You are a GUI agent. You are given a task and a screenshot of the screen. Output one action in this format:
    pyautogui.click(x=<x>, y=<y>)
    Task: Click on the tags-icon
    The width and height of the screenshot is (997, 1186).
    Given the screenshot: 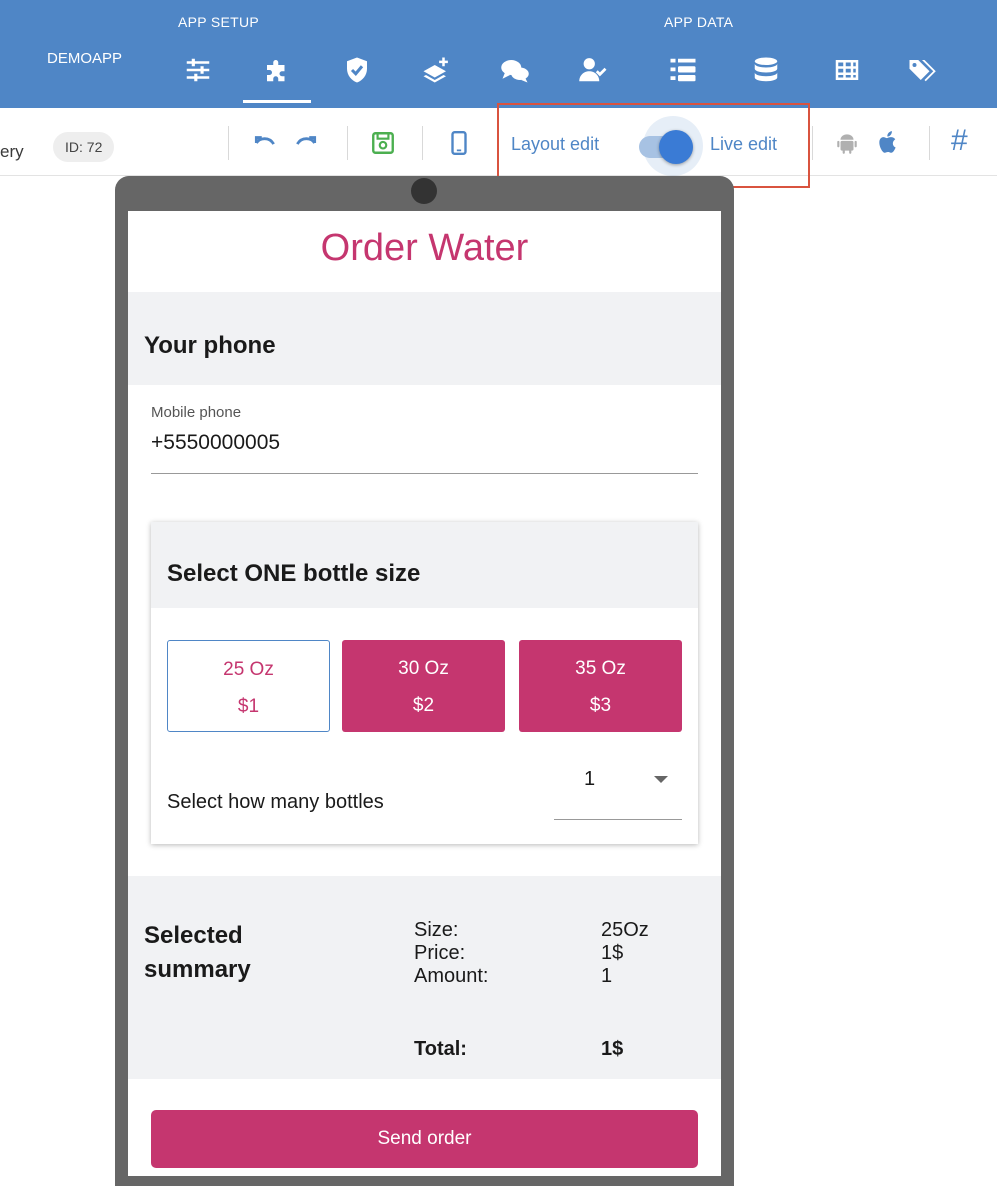 What is the action you would take?
    pyautogui.click(x=922, y=70)
    